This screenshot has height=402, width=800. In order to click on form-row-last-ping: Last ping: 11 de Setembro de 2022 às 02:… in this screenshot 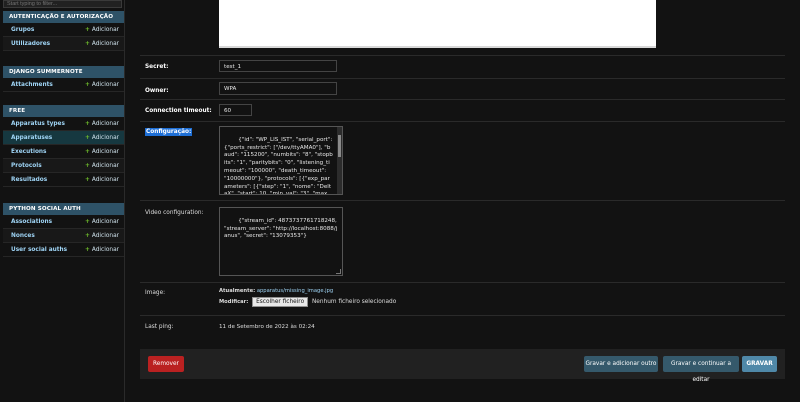, I will do `click(462, 326)`.